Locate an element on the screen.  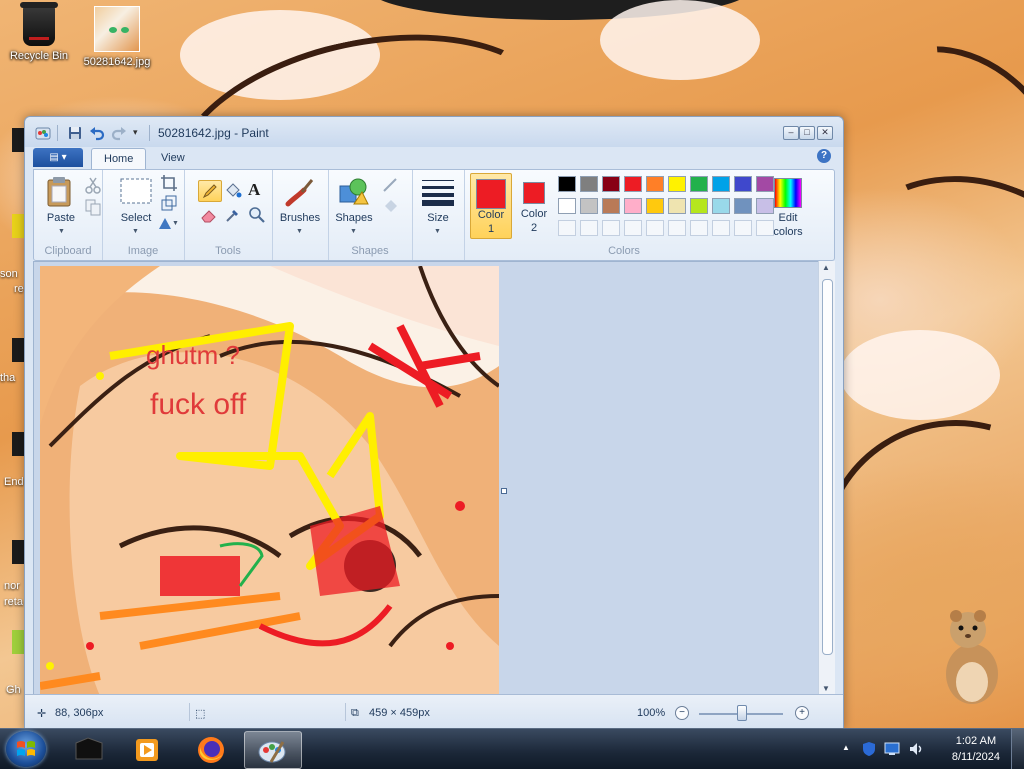
rotate-dropdown-icon: ▼ is located at coordinates (175, 223).